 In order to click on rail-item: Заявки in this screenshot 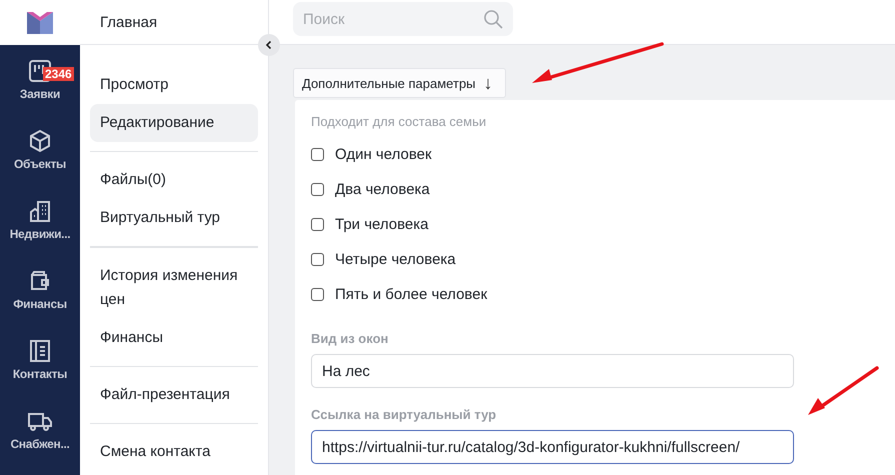, I will do `click(40, 94)`.